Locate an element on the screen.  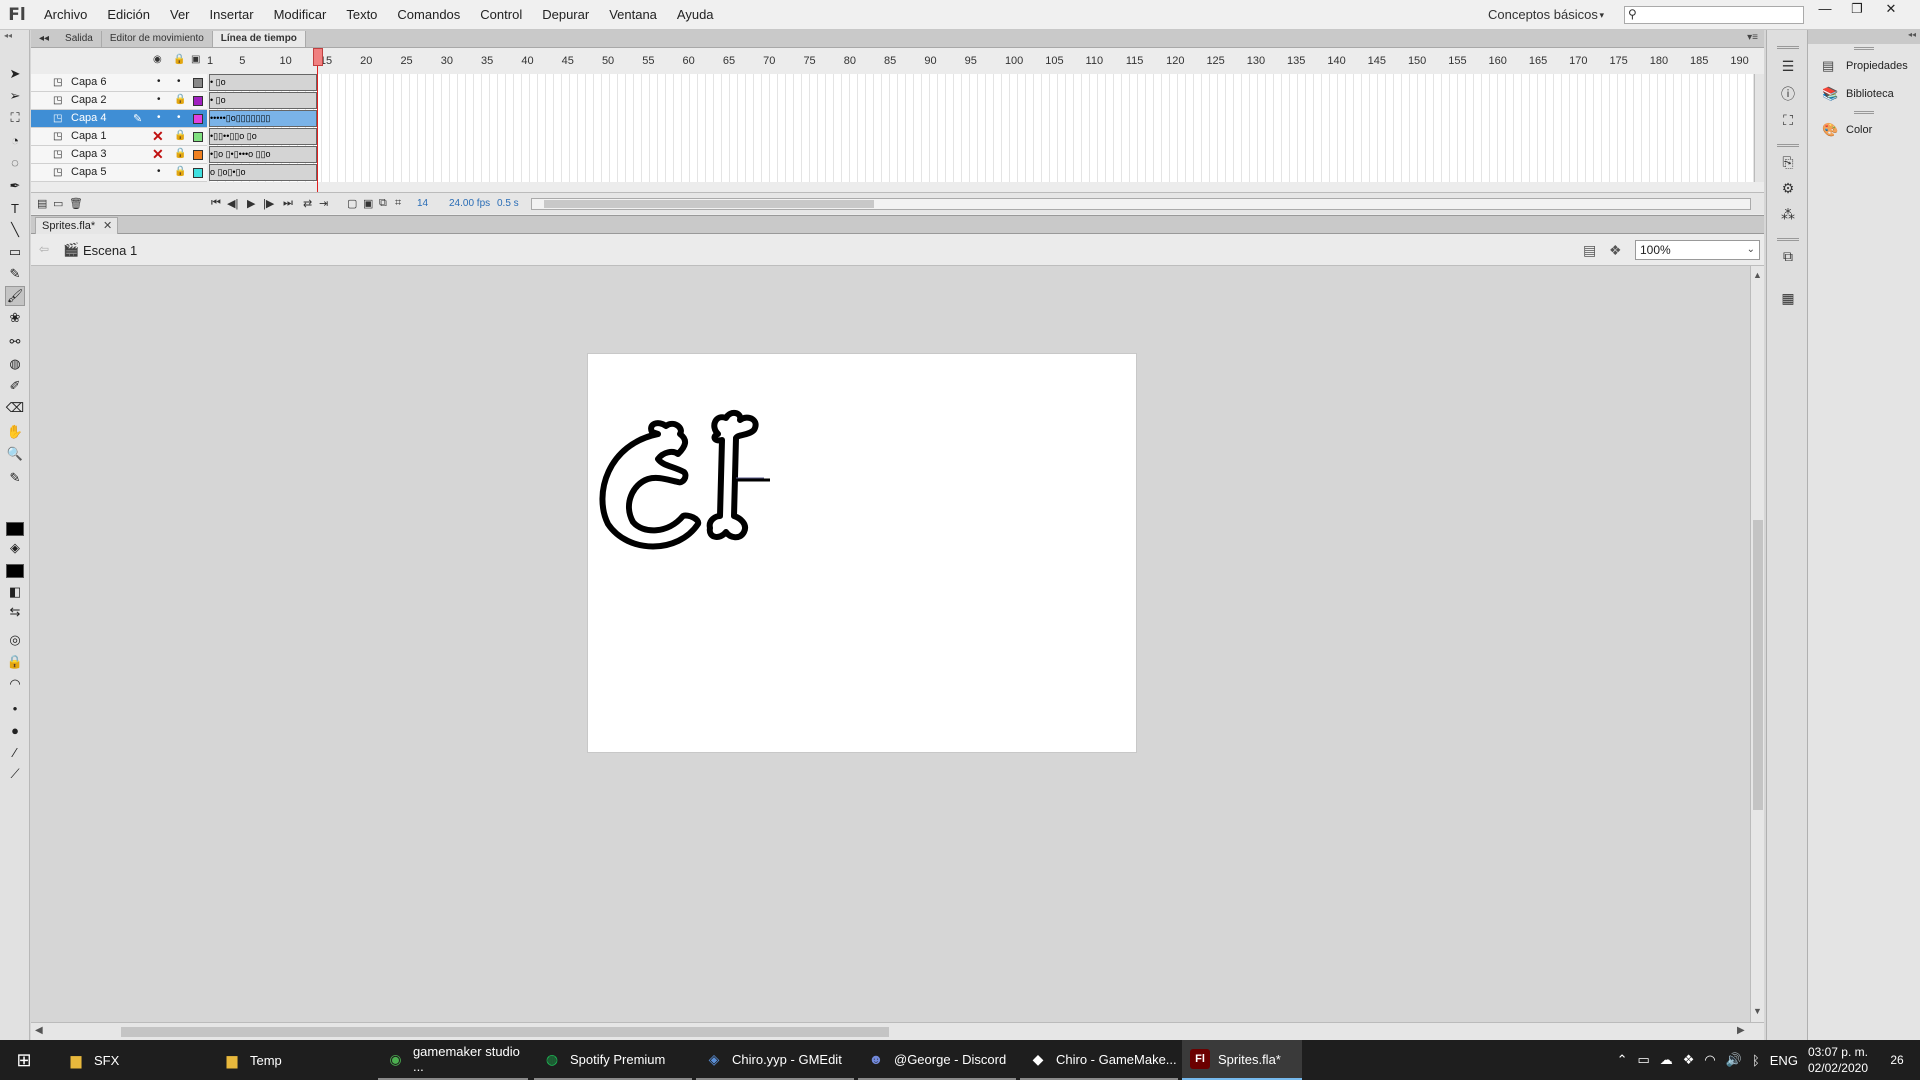
color-panel-button: 🎨 Color is located at coordinates (1864, 130).